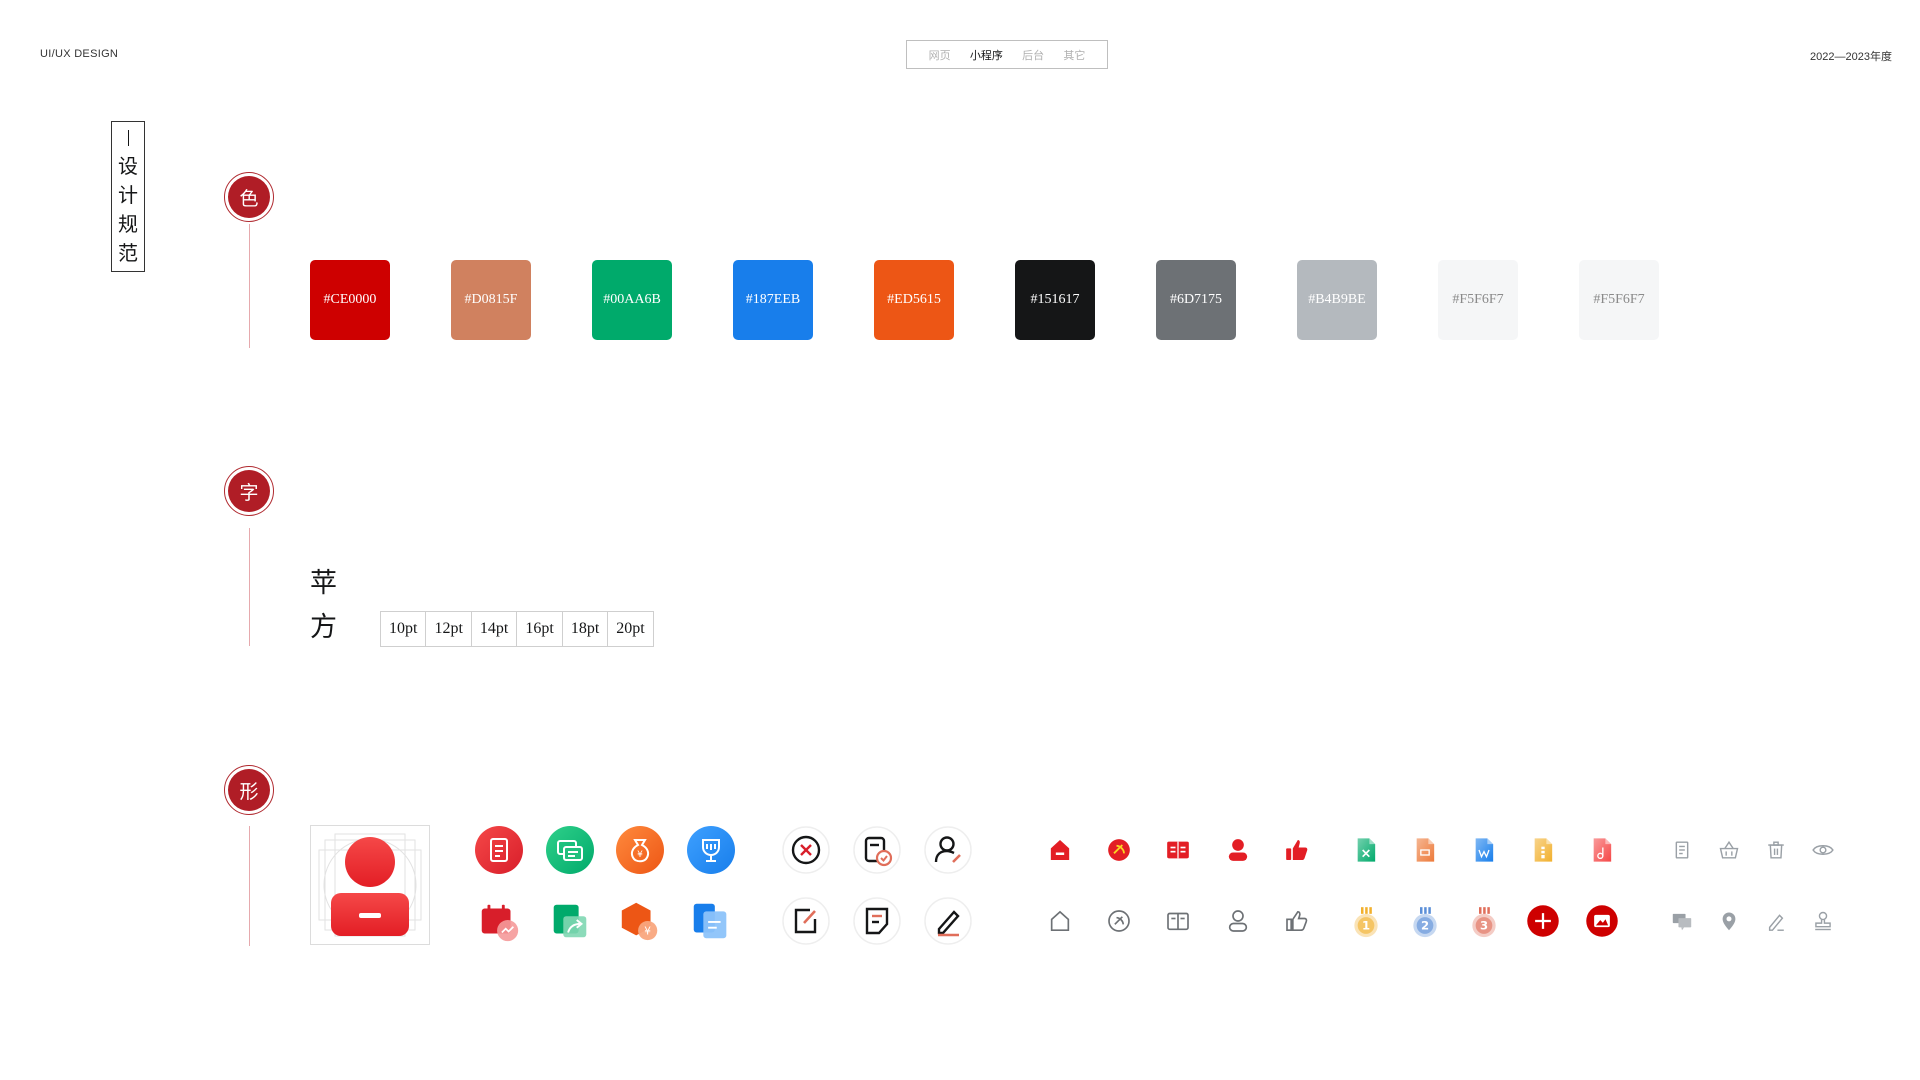  What do you see at coordinates (1297, 850) in the screenshot?
I see `thumbs-up-icon` at bounding box center [1297, 850].